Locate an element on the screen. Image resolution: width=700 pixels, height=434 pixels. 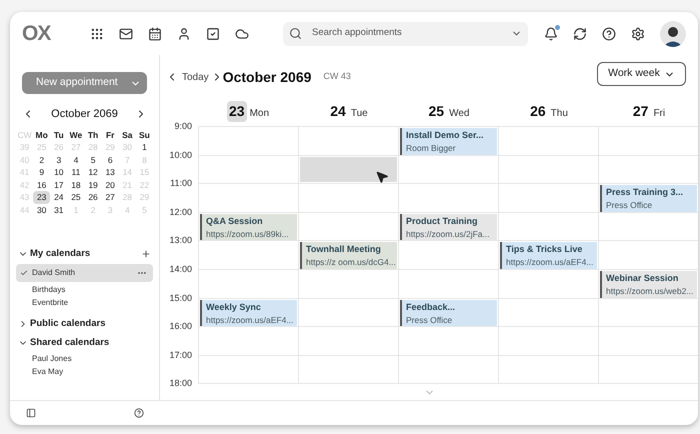
calendar-day: 24 is located at coordinates (59, 197).